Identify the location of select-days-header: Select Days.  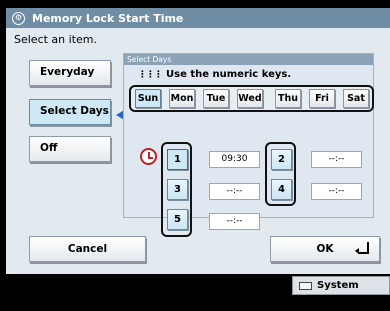
(248, 59).